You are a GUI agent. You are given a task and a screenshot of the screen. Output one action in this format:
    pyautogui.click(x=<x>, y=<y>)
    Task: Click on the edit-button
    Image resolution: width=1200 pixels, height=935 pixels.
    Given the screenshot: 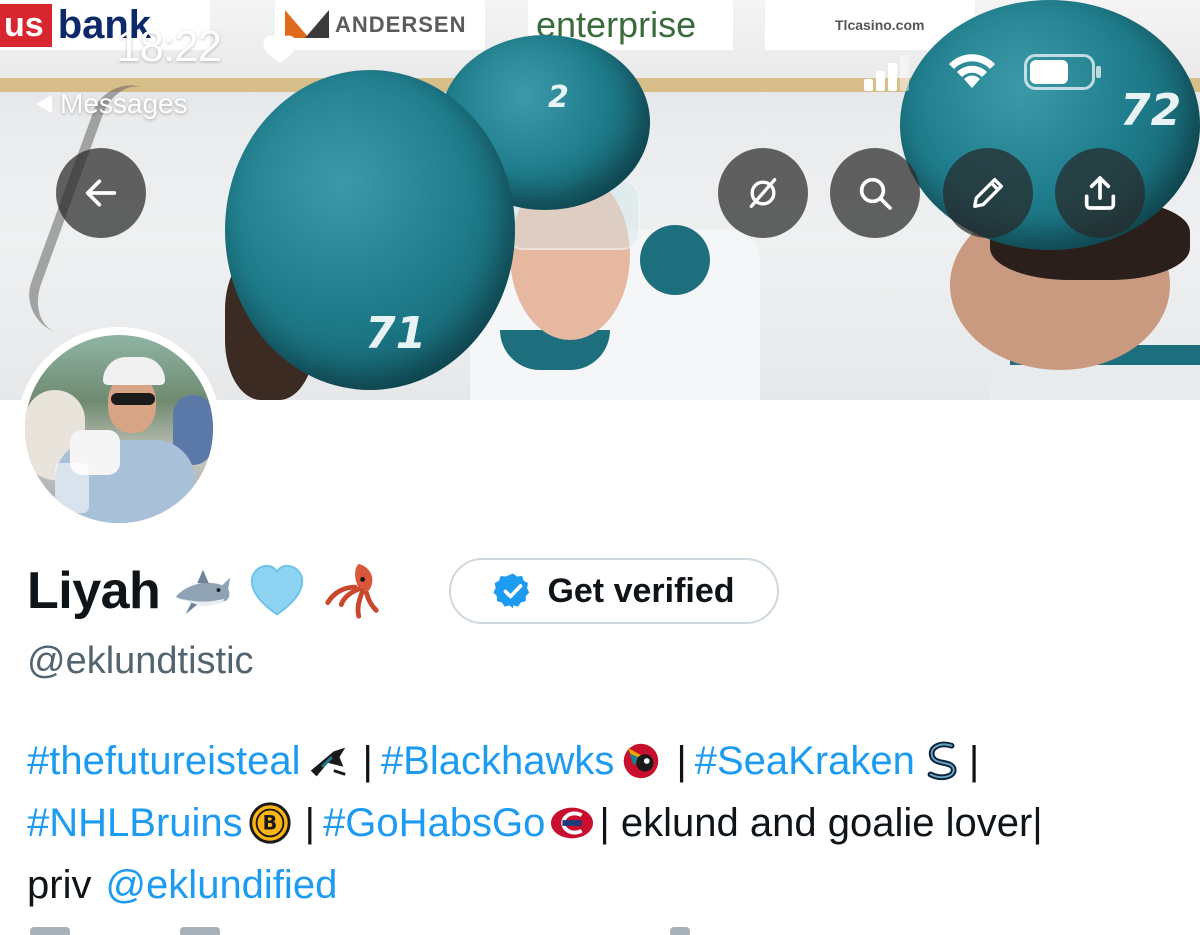 What is the action you would take?
    pyautogui.click(x=988, y=193)
    